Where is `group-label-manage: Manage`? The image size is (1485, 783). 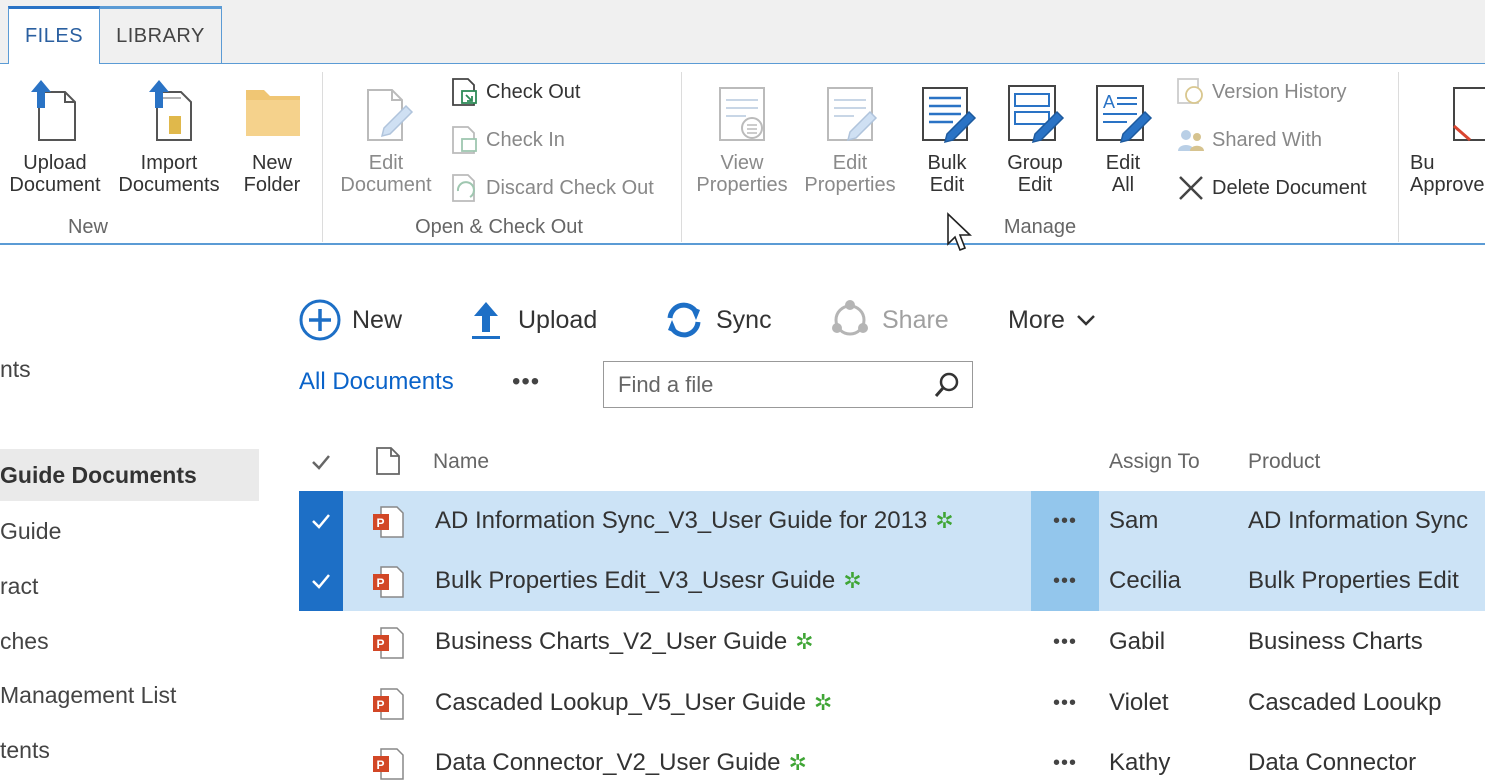 group-label-manage: Manage is located at coordinates (1040, 227).